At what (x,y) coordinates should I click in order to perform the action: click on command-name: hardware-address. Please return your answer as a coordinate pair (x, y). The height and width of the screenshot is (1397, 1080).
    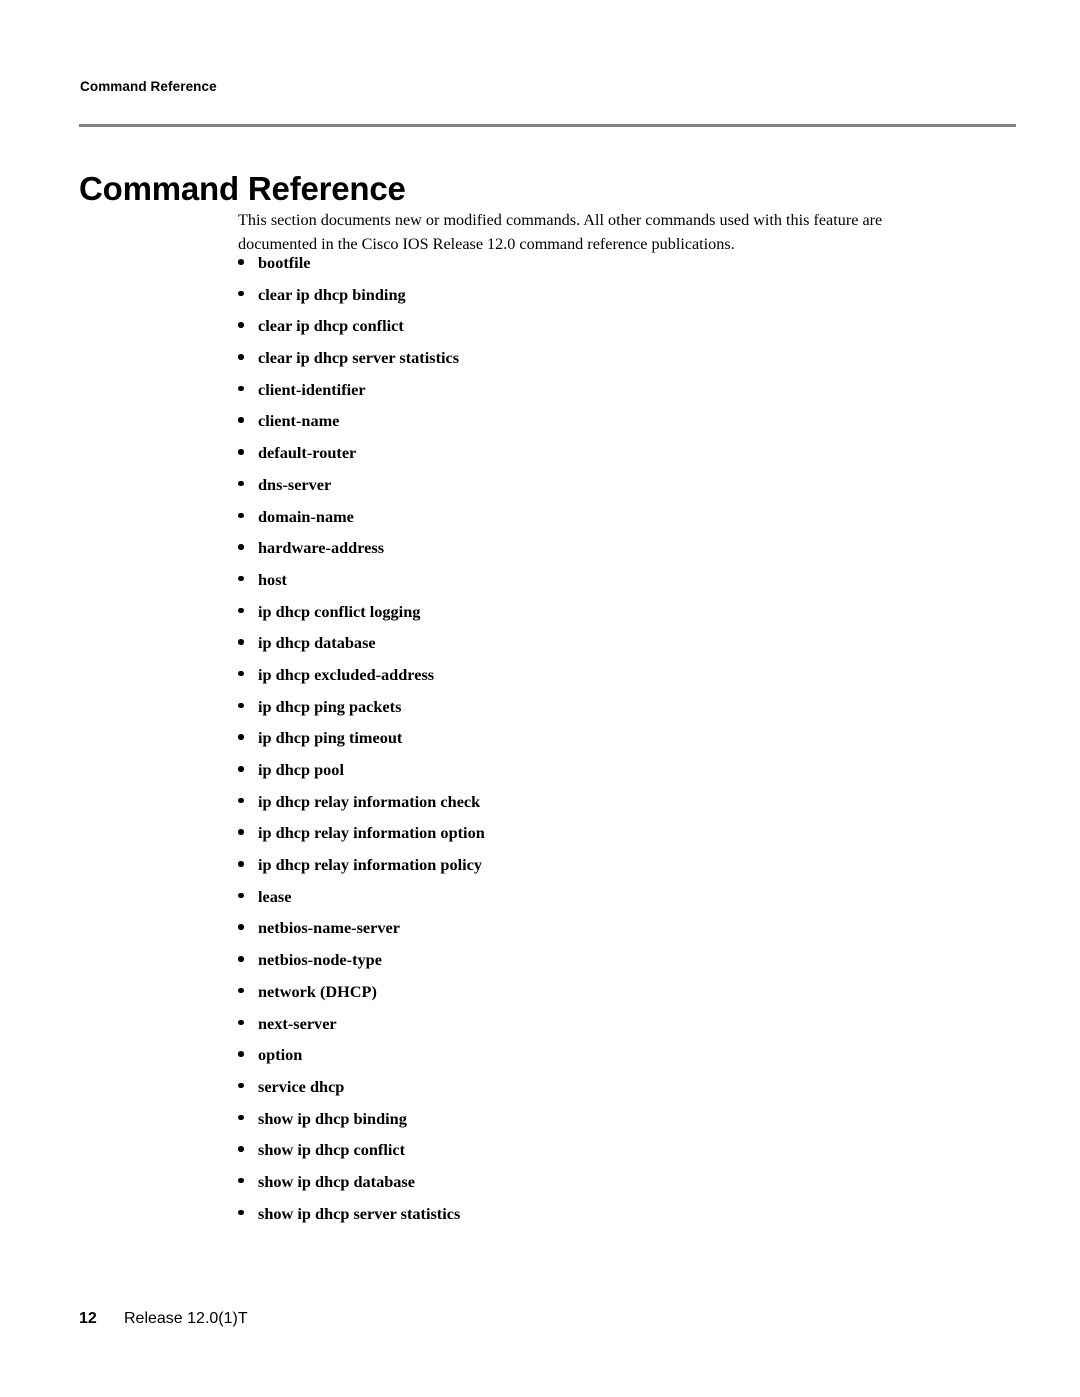
    Looking at the image, I should click on (321, 548).